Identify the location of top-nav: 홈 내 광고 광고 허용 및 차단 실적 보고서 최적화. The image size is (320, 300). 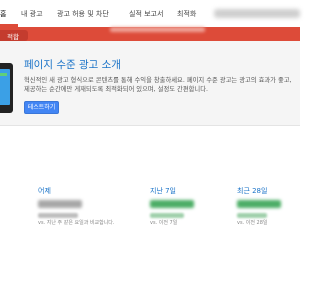
(150, 13).